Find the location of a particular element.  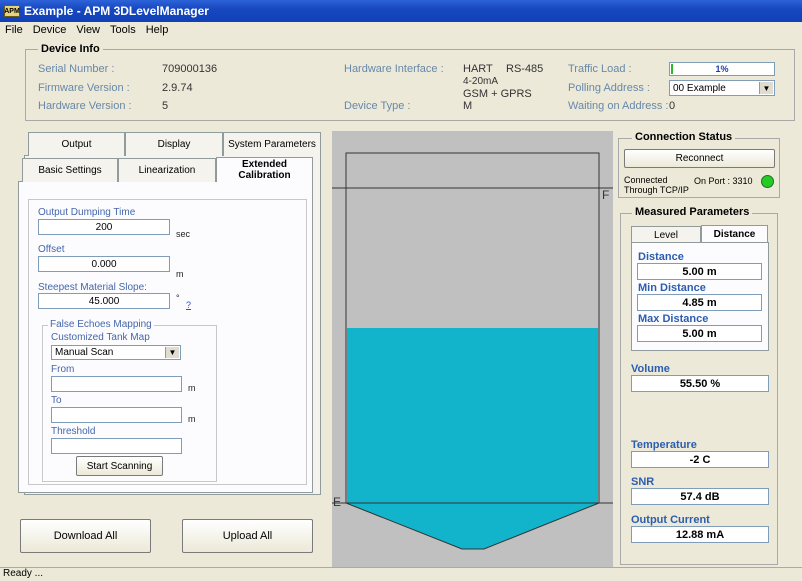

menu-tools: Tools is located at coordinates (123, 30).